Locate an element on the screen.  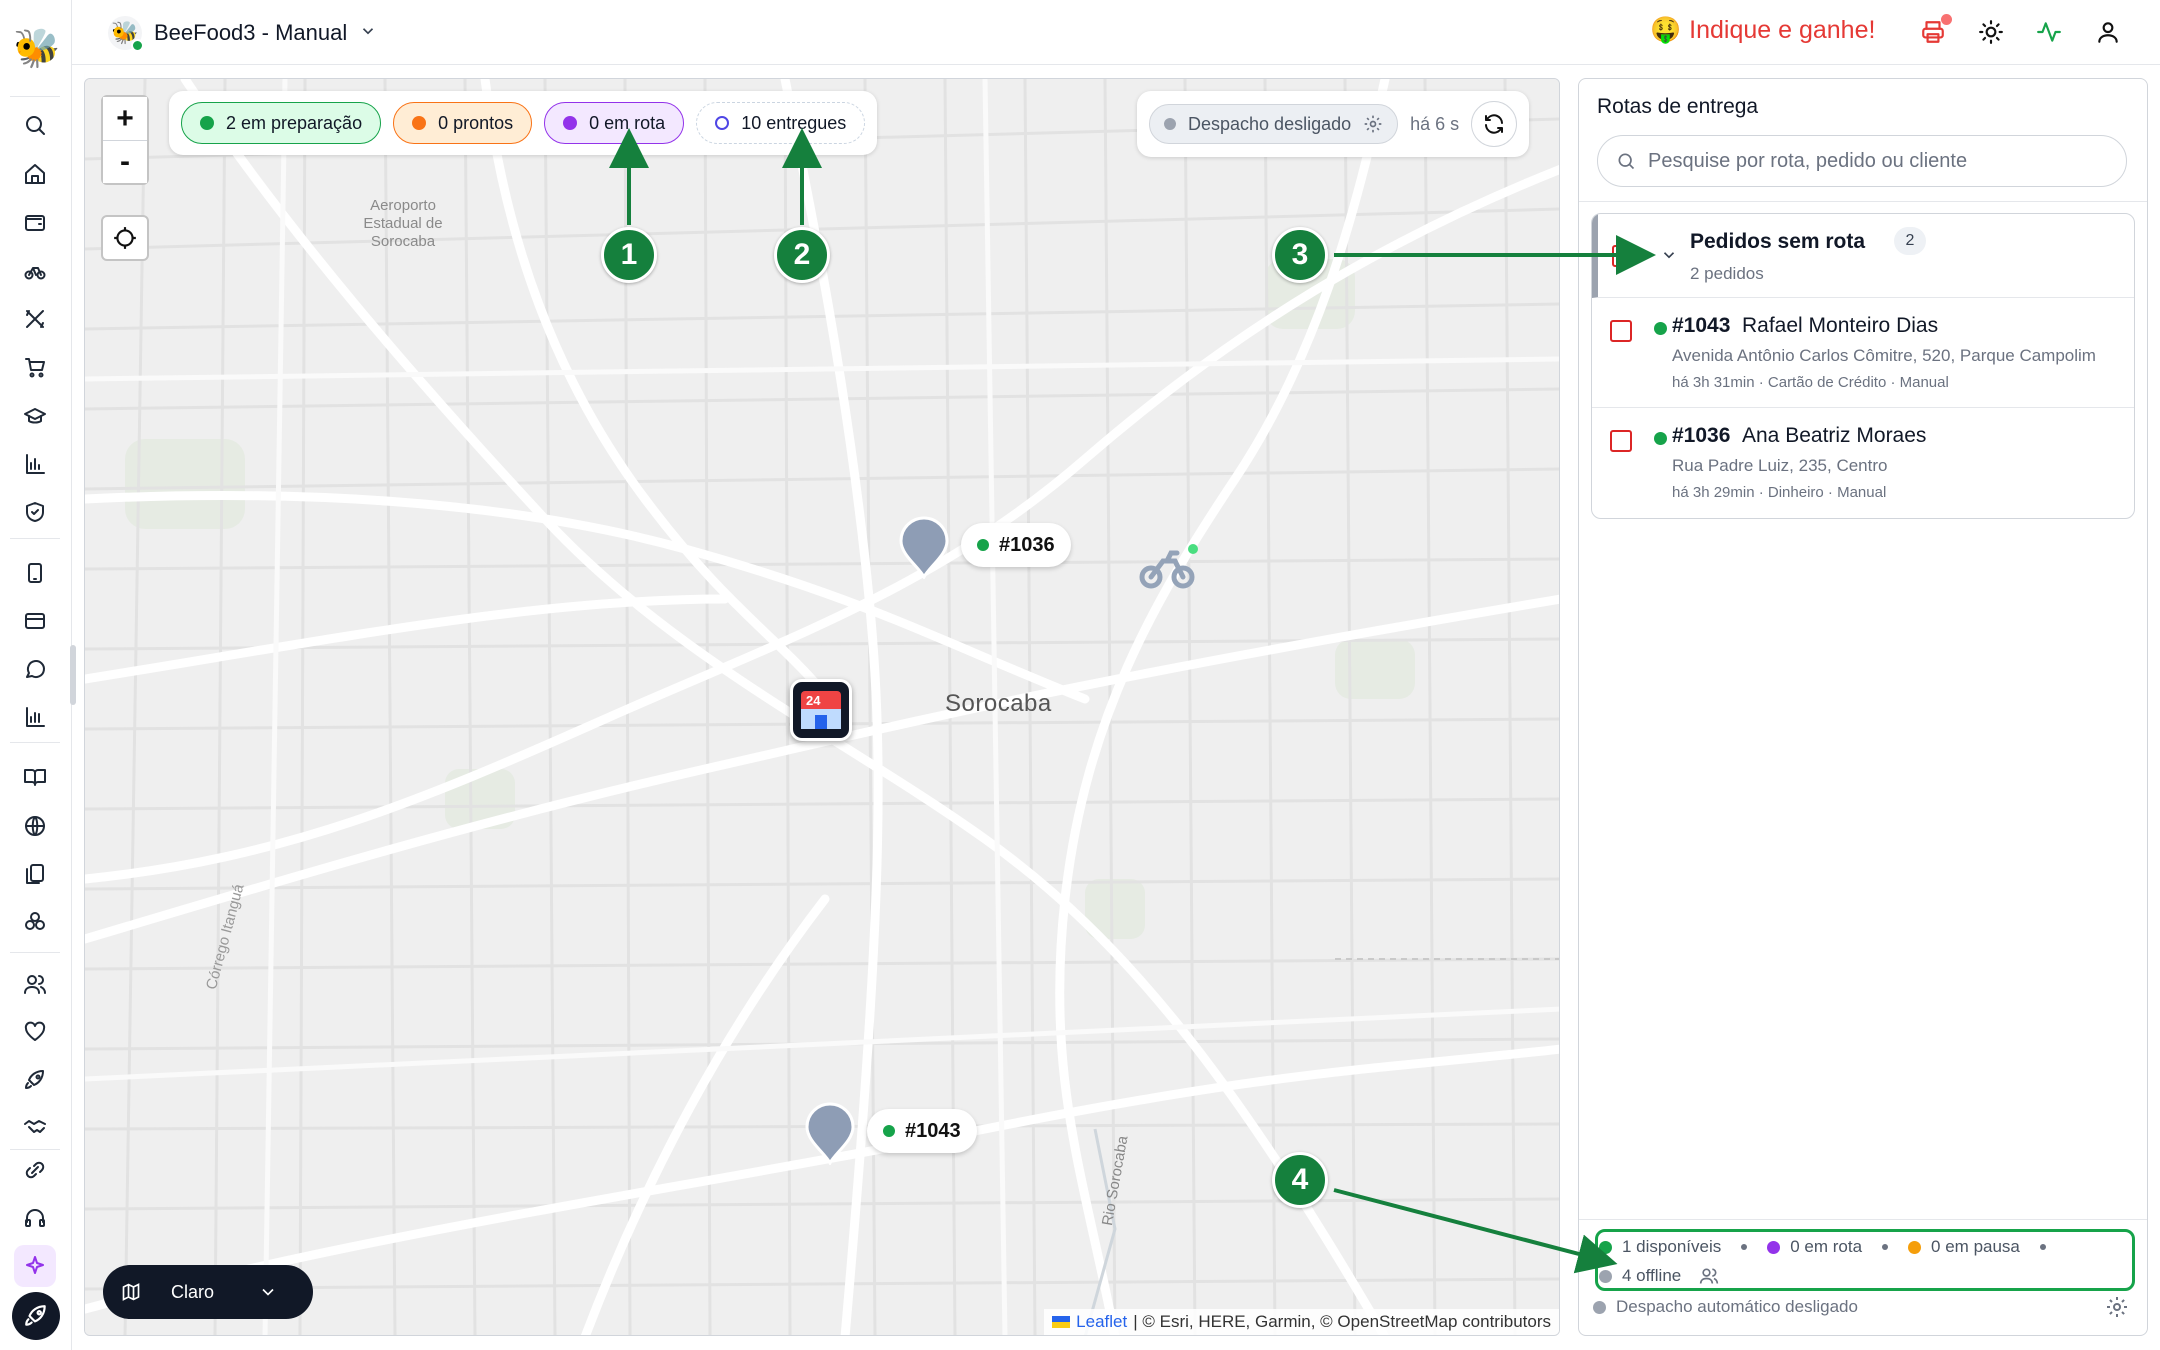
sparkles-icon is located at coordinates (35, 1266).